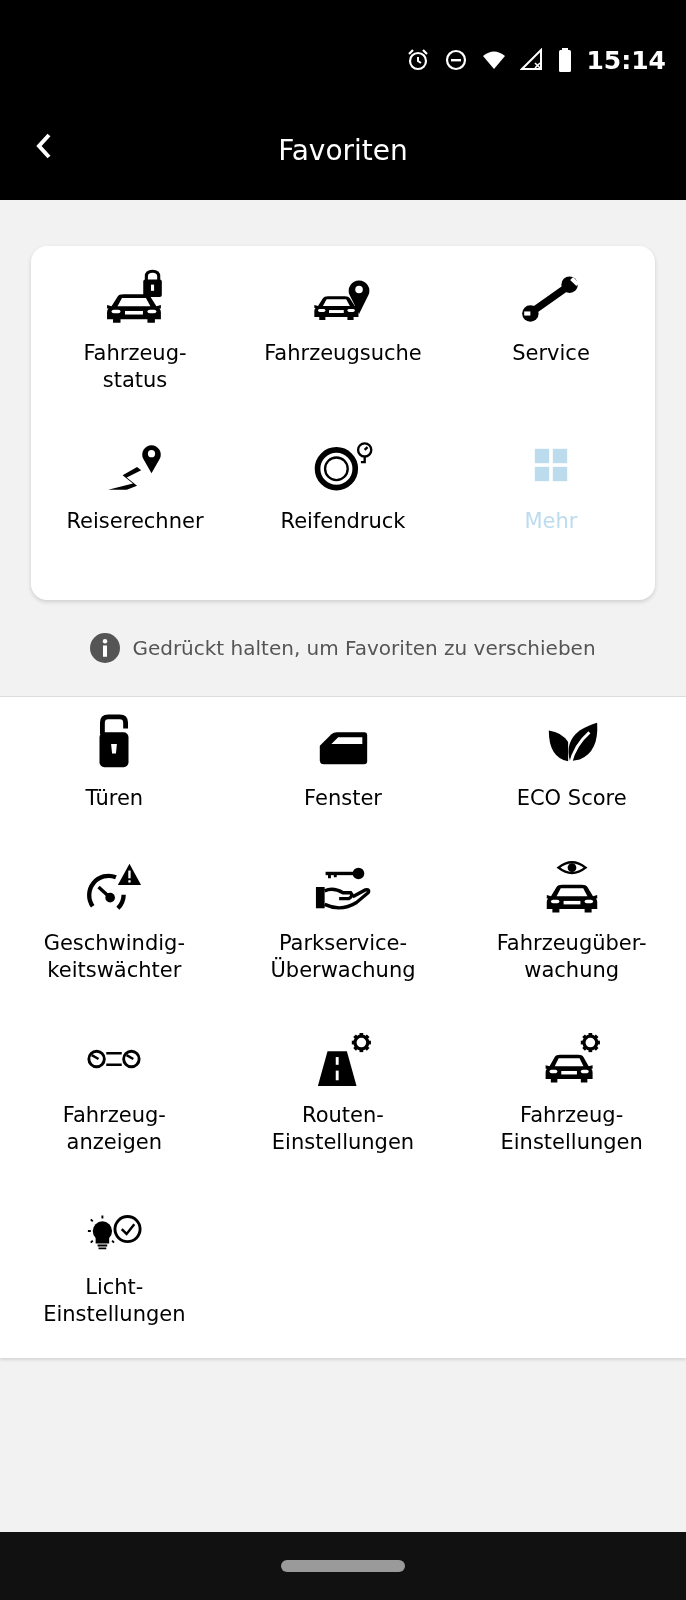  I want to click on screen-title: Favoriten, so click(343, 150).